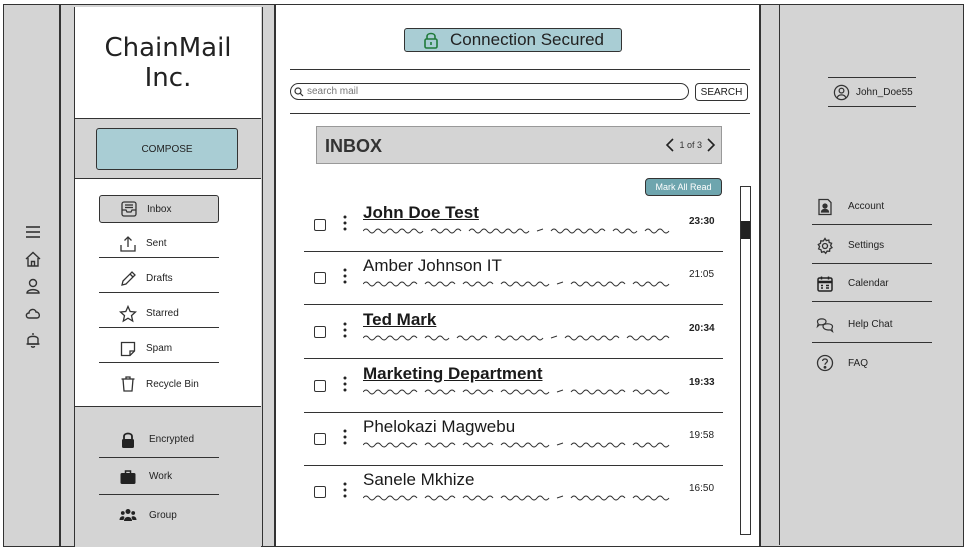  Describe the element at coordinates (884, 92) in the screenshot. I see `username: John_Doe55` at that location.